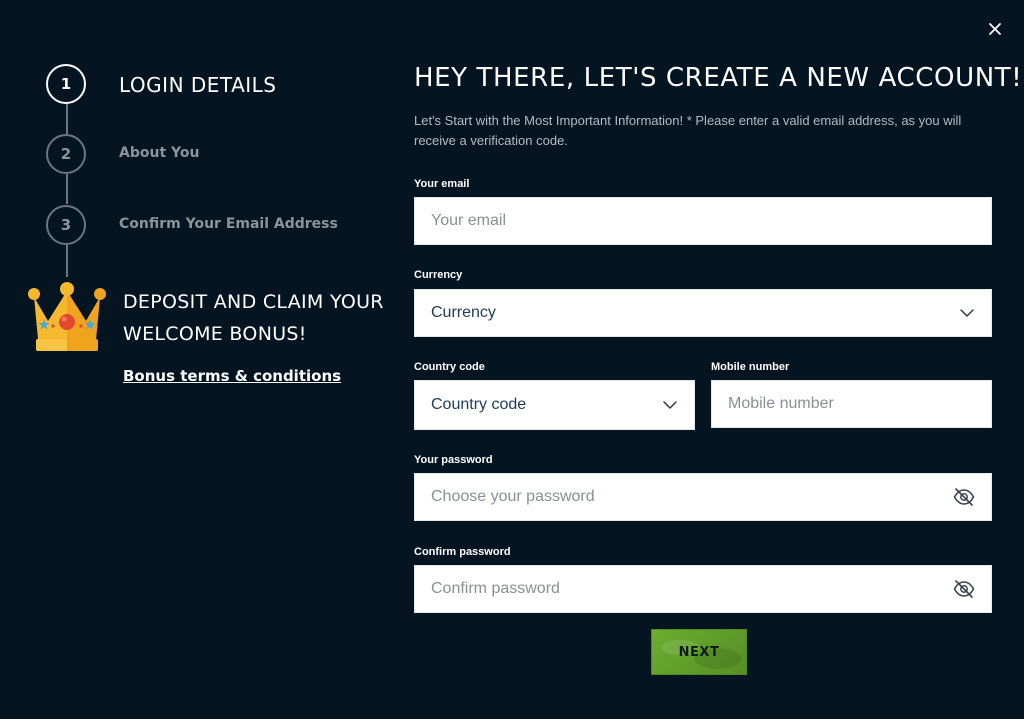 This screenshot has width=1024, height=719. I want to click on bonus-heading: DEPOSIT AND CLAIM YOUR WELCOME BONUS!, so click(258, 318).